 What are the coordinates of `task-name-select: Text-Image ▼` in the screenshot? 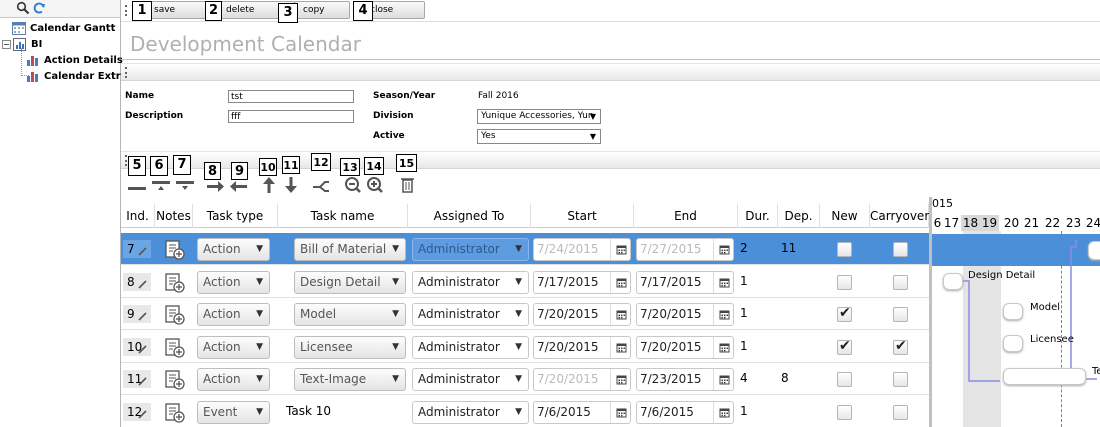 It's located at (350, 379).